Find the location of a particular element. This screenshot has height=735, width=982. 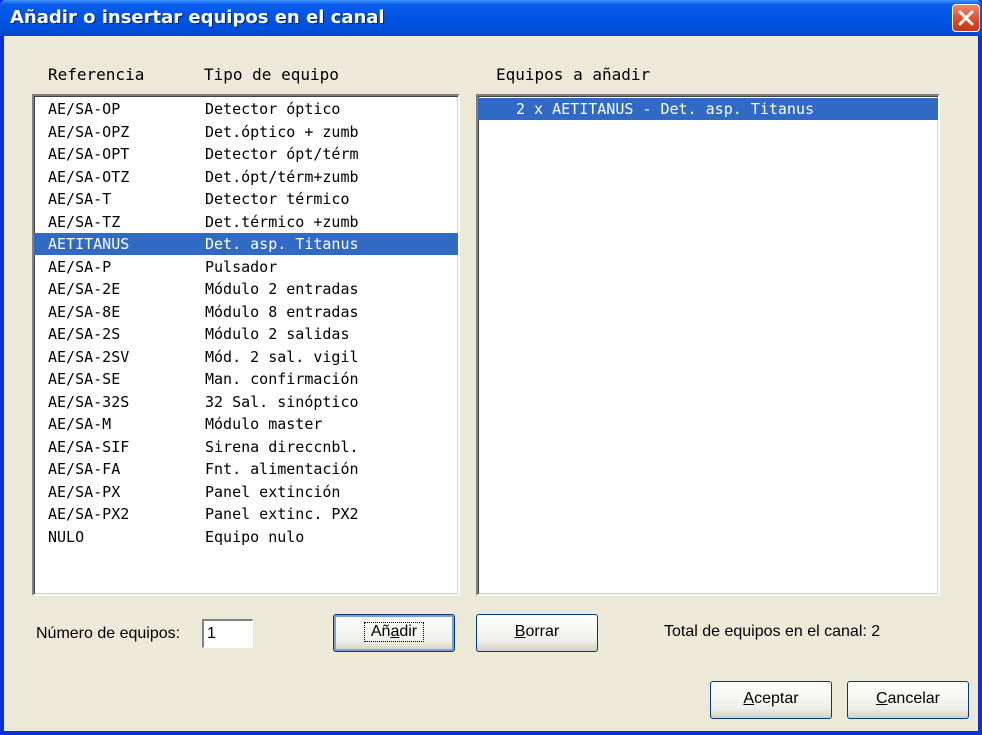

list-item: AE/SA-2S Módulo 2 salidas is located at coordinates (246, 334).